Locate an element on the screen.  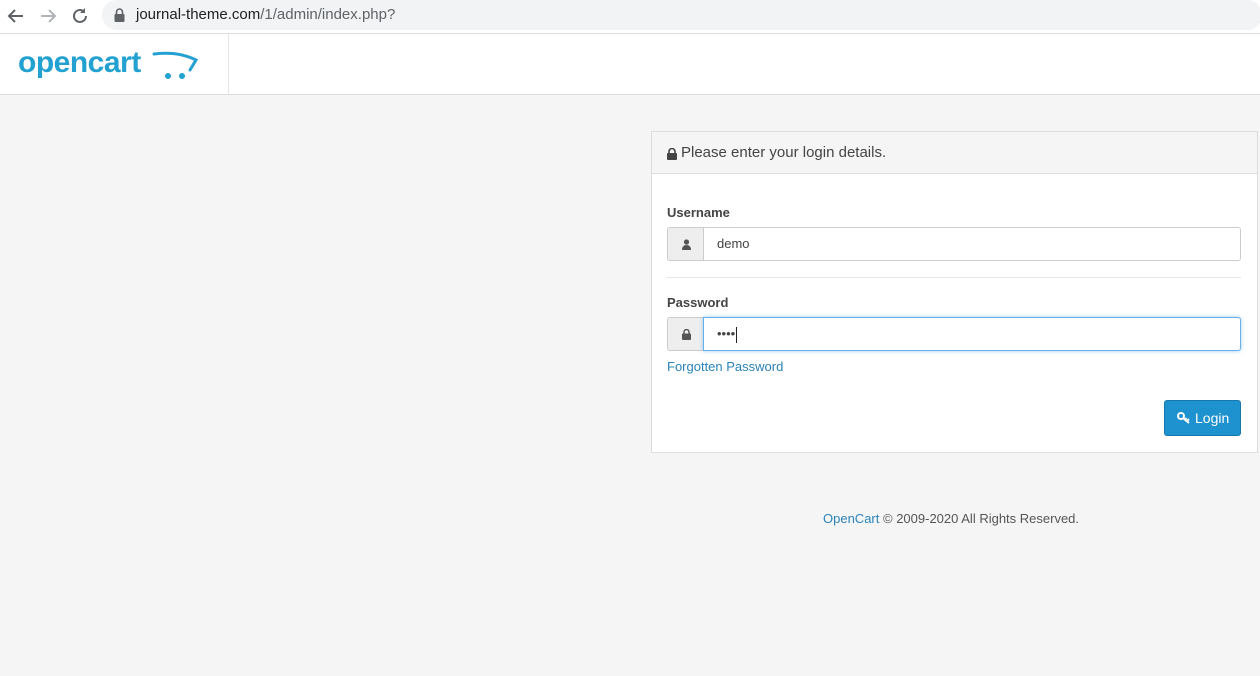
url-host: journal-theme.com is located at coordinates (198, 14).